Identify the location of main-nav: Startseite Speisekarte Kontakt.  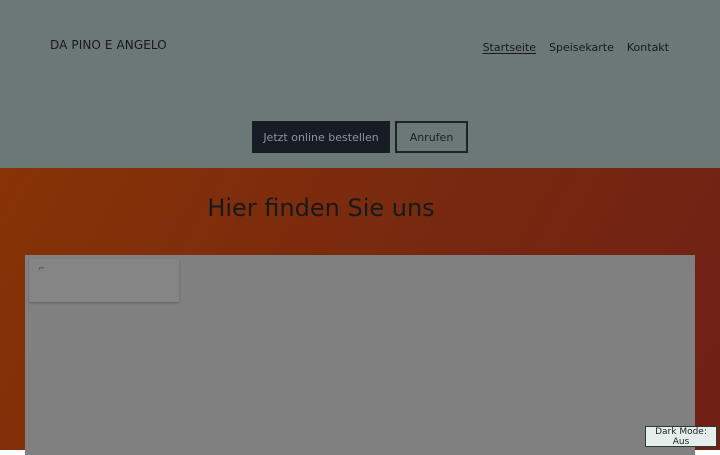
(576, 47).